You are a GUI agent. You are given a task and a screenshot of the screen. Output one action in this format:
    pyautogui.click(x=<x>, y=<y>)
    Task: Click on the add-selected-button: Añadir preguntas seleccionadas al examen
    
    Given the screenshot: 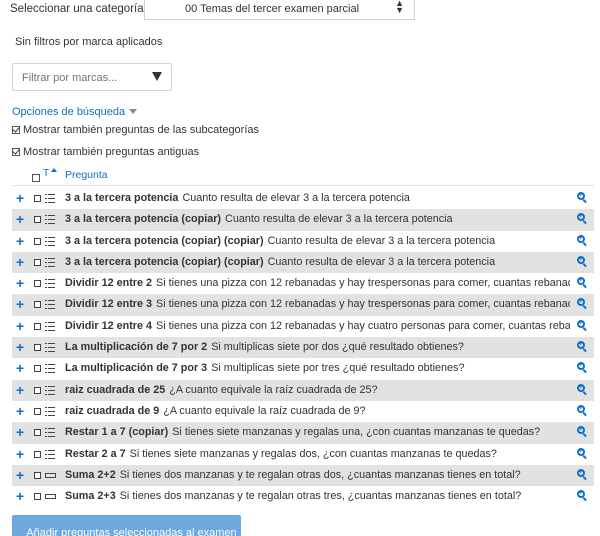 What is the action you would take?
    pyautogui.click(x=126, y=525)
    